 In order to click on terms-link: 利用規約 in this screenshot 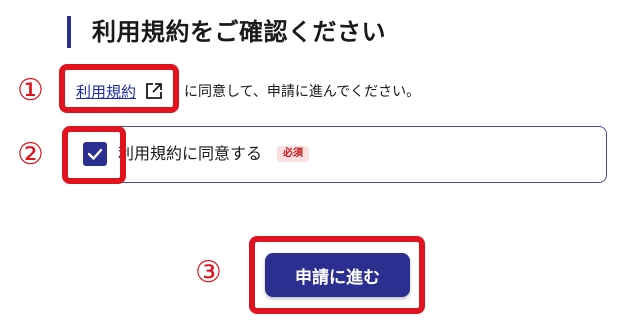, I will do `click(106, 91)`.